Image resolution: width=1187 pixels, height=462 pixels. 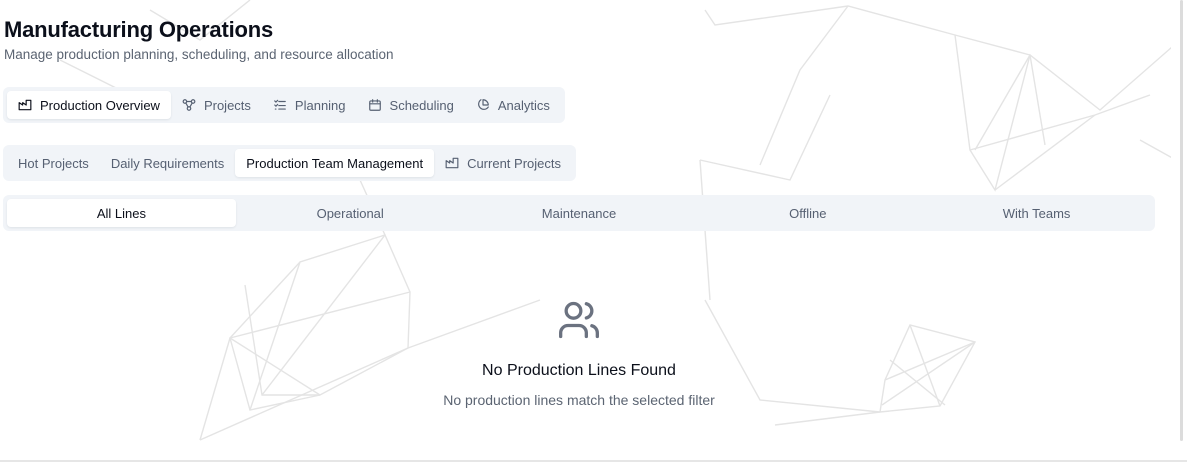 I want to click on tab-projects: Projects, so click(x=216, y=105).